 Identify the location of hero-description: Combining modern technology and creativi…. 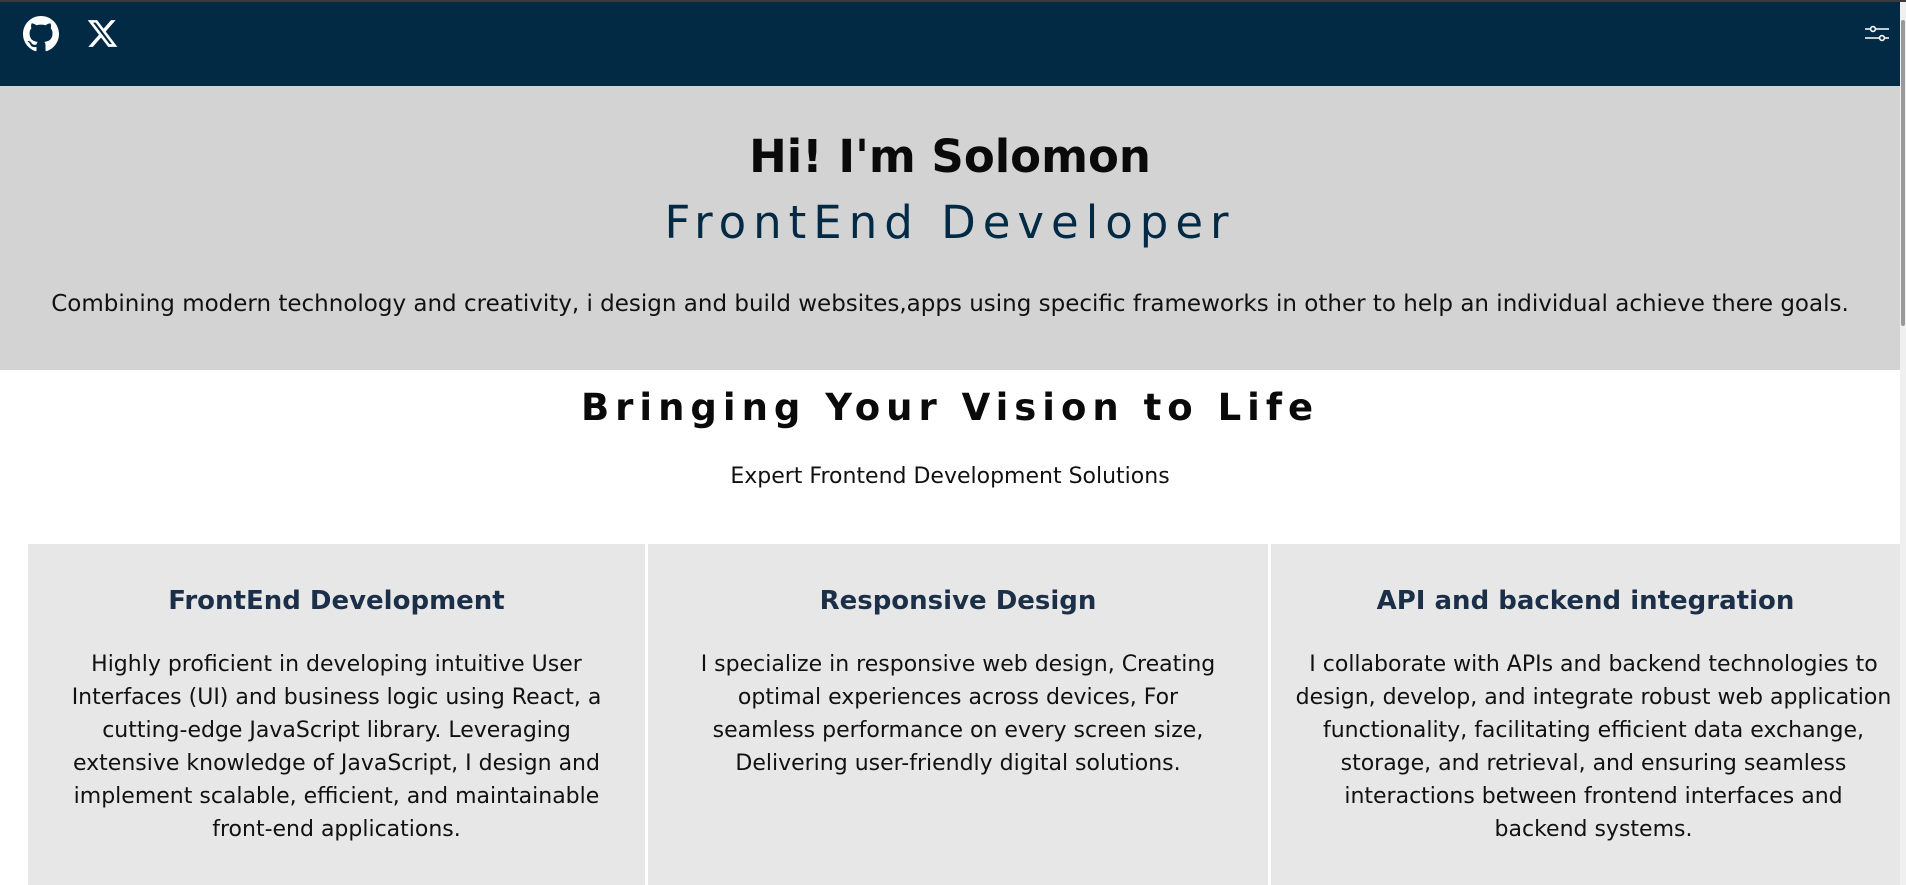
(950, 304).